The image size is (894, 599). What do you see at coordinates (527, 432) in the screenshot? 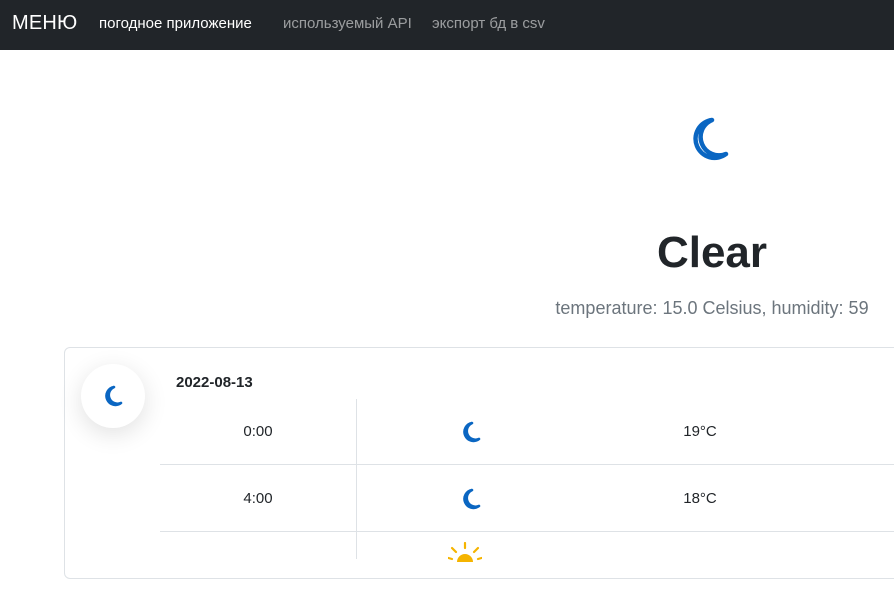
I see `forecast-row: 0:00 19°C` at bounding box center [527, 432].